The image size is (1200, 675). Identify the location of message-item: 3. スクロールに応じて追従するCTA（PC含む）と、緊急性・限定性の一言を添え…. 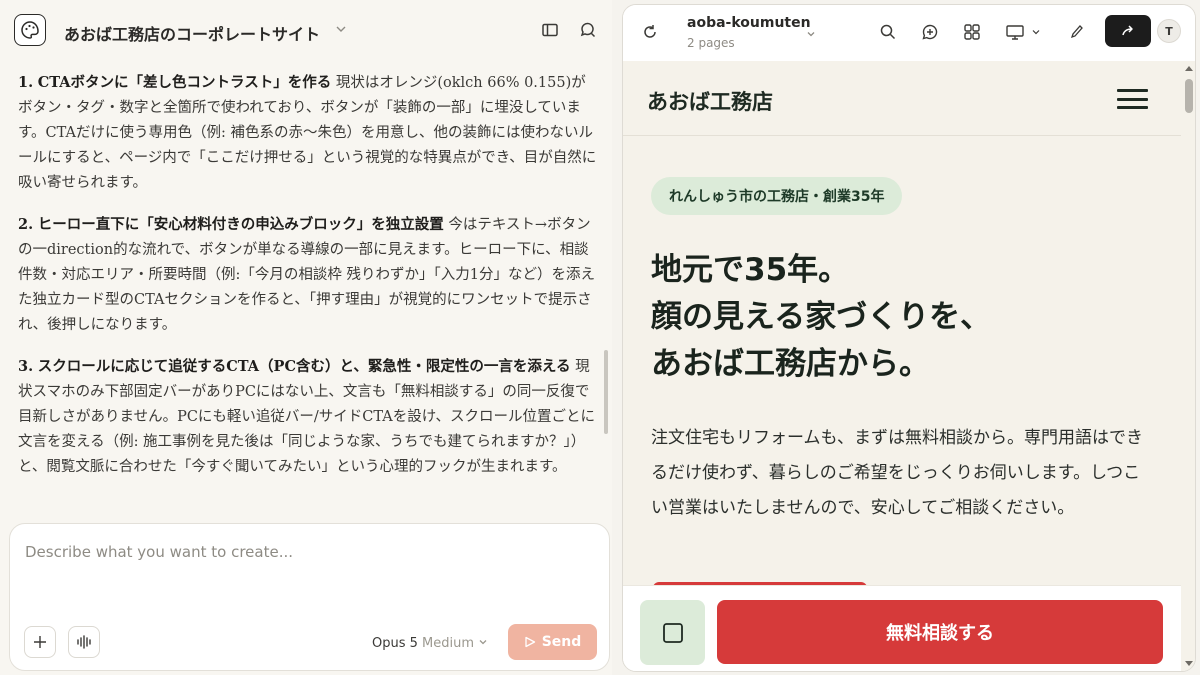
(309, 417).